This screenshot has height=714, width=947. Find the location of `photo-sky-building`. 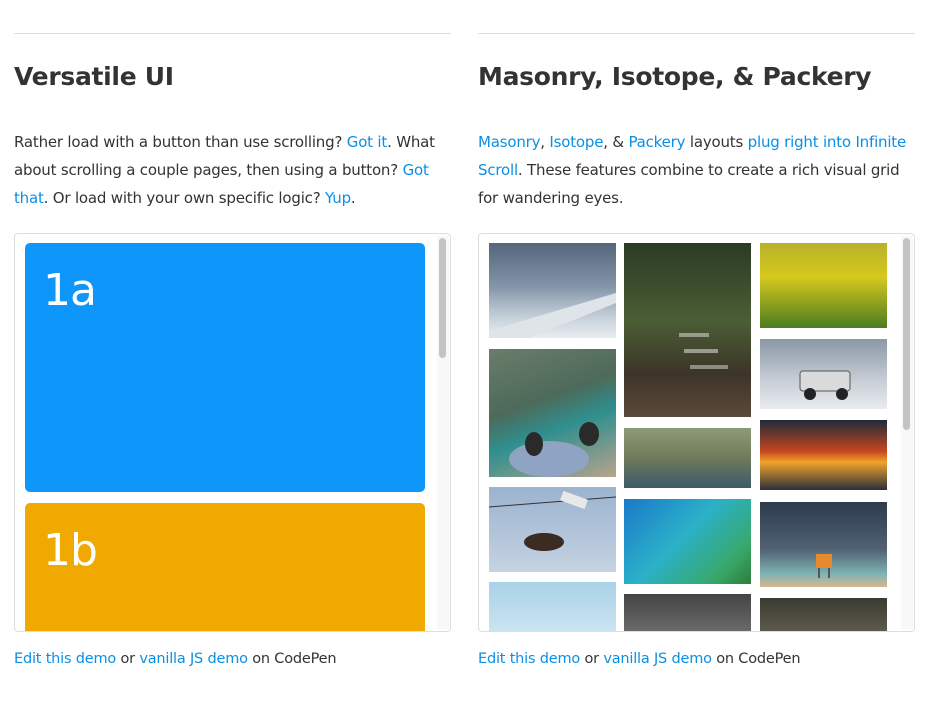

photo-sky-building is located at coordinates (552, 606).